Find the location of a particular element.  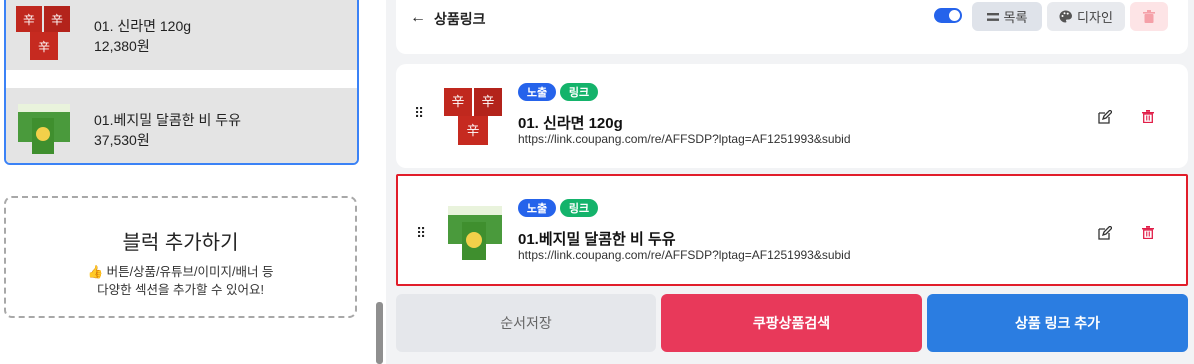

preview-item: 01.베지밀 달콤한 비 두유 37,530원 is located at coordinates (181, 125).